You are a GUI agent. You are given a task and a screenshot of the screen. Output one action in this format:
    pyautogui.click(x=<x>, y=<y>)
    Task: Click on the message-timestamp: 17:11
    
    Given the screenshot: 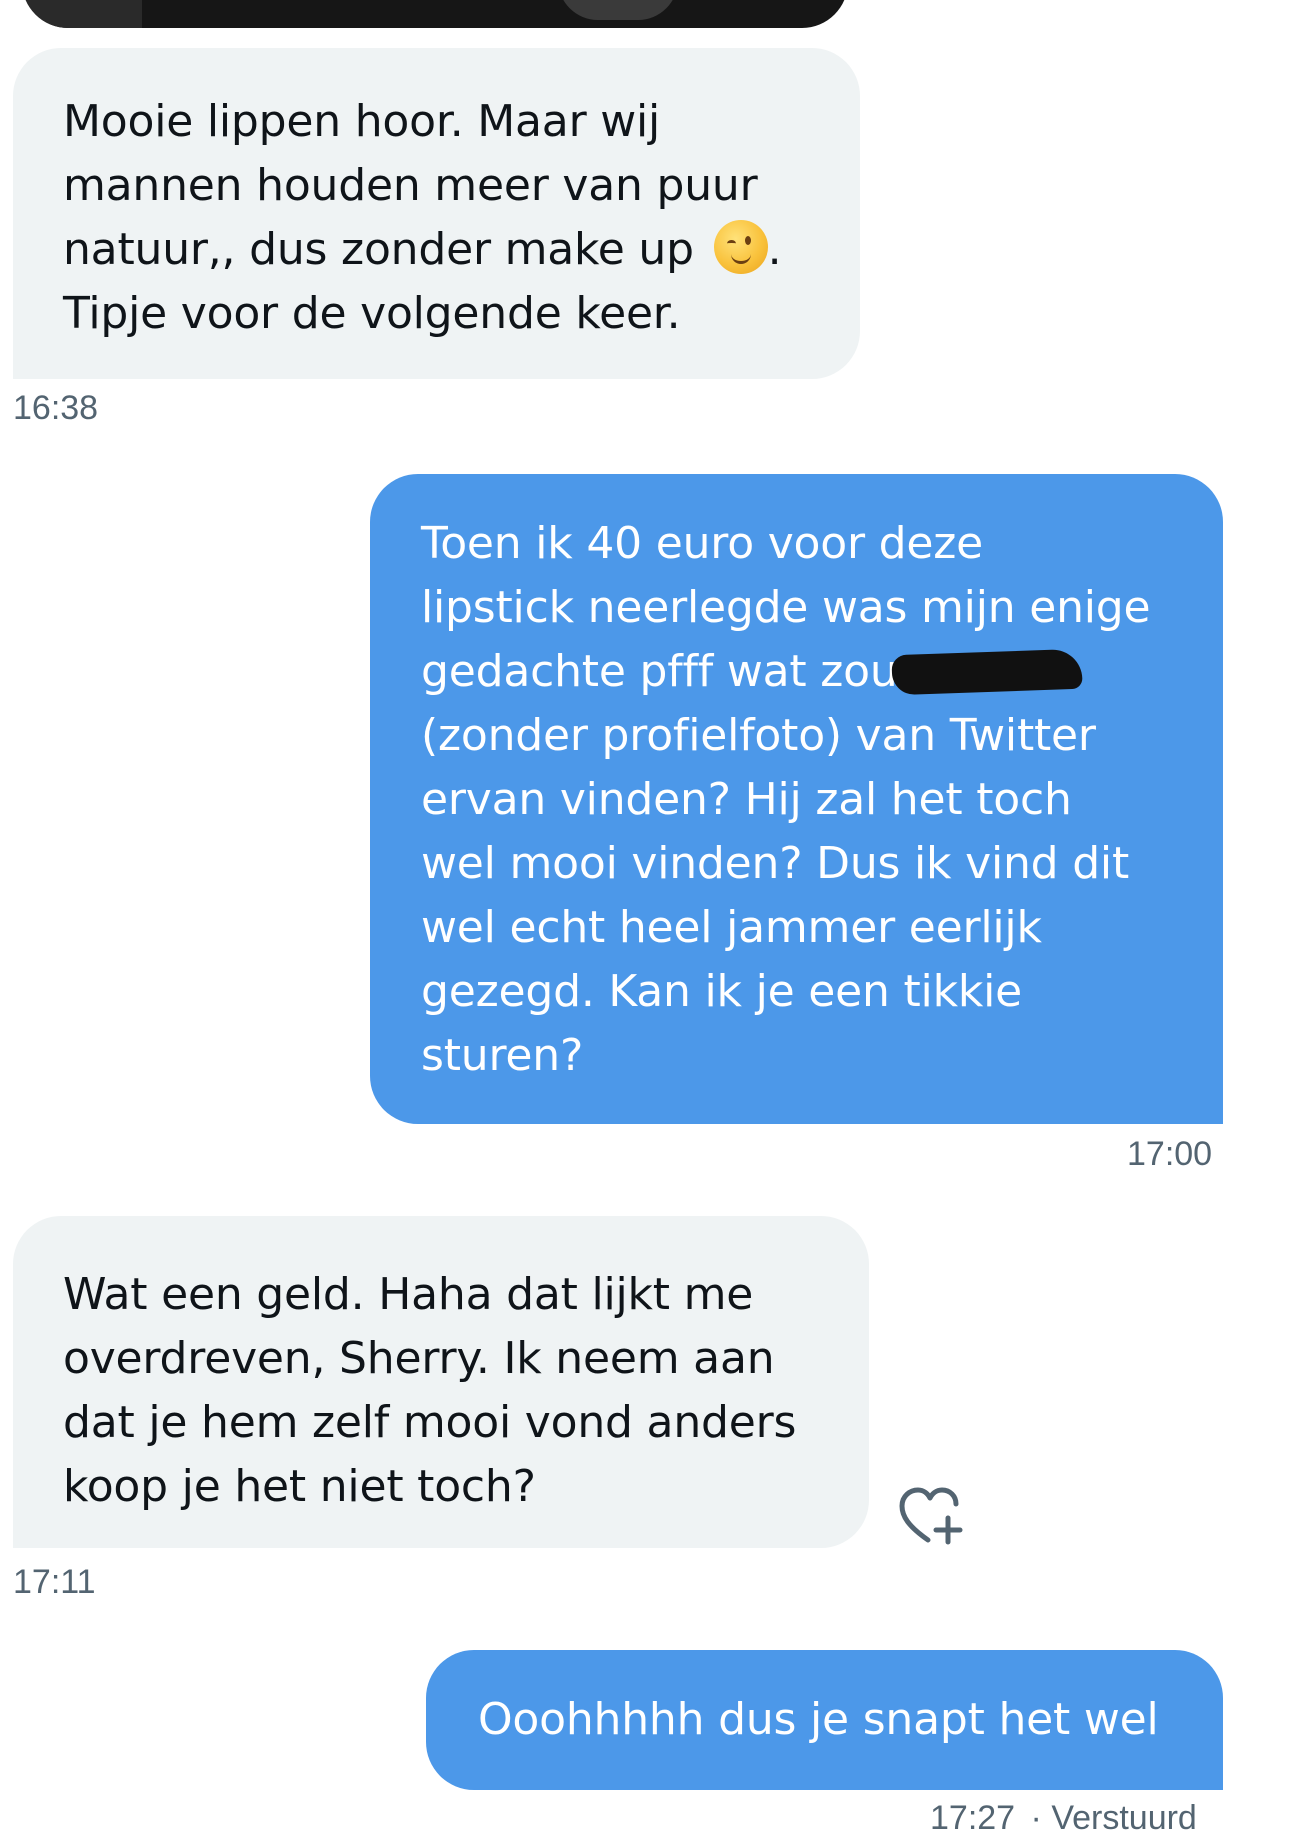 What is the action you would take?
    pyautogui.click(x=54, y=1582)
    